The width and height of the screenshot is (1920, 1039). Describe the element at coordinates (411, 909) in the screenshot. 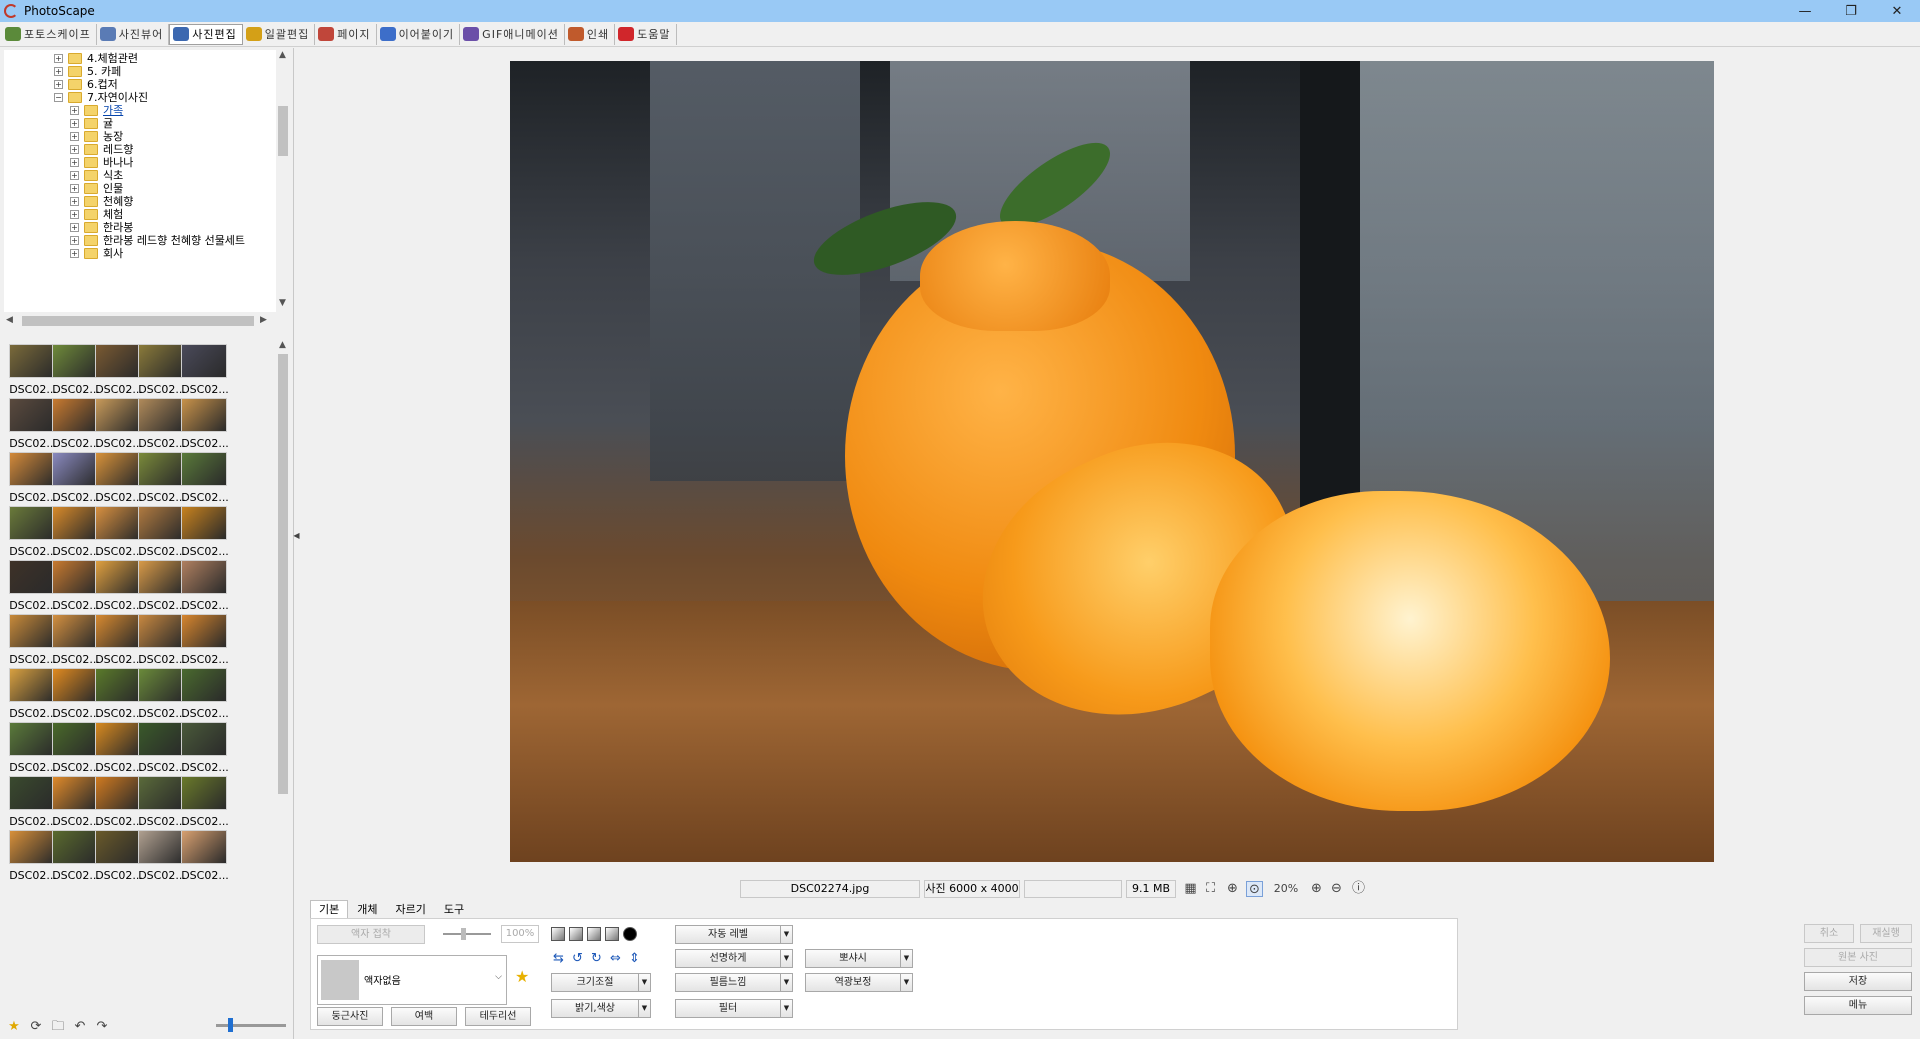

I see `edit-tab-2: 자르기` at that location.